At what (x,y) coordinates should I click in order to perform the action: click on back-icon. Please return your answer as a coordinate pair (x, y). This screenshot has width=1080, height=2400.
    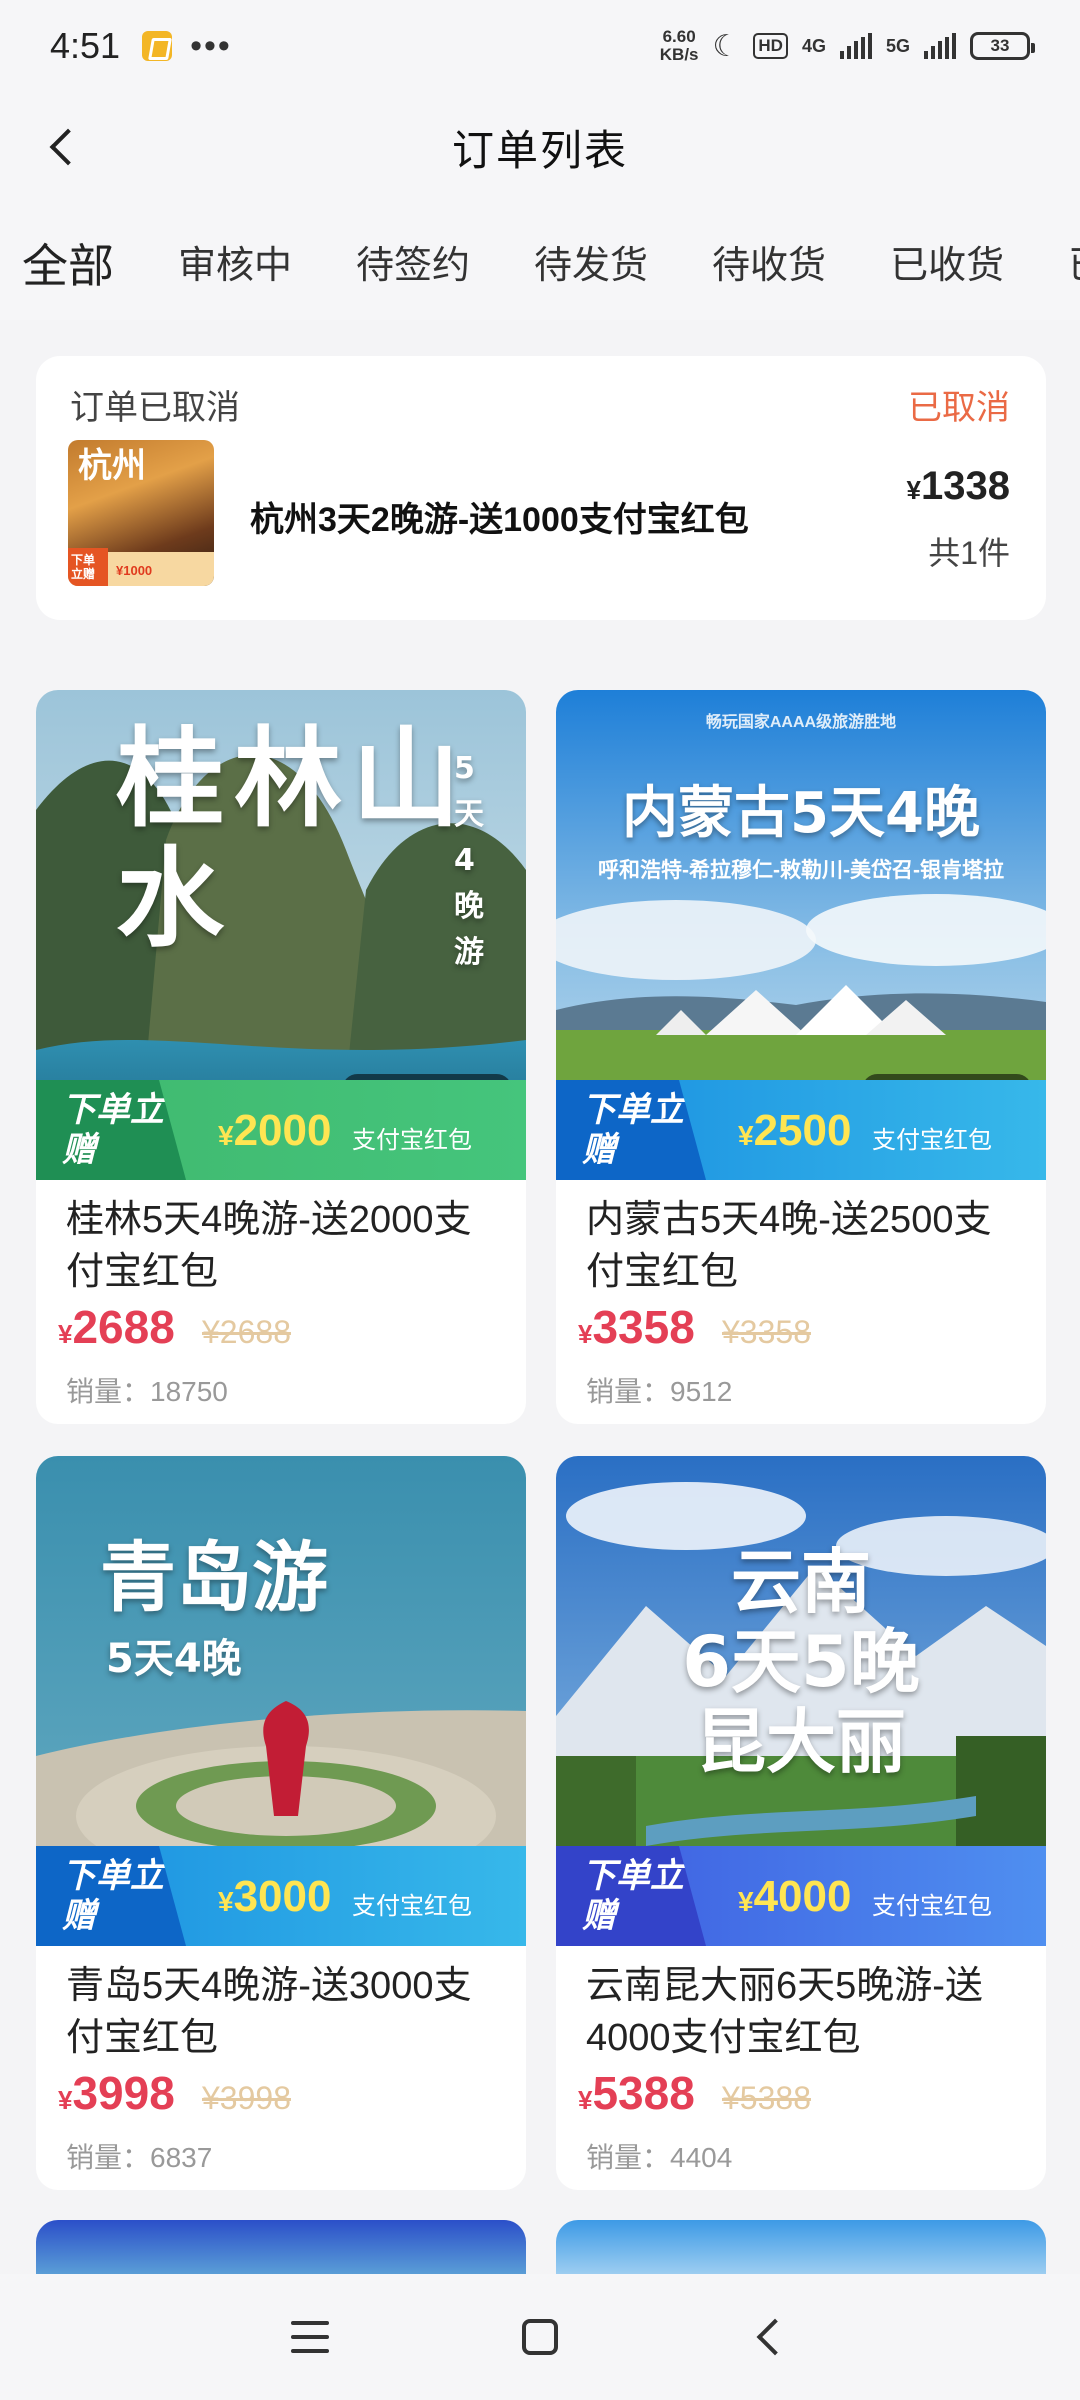
    Looking at the image, I should click on (775, 2337).